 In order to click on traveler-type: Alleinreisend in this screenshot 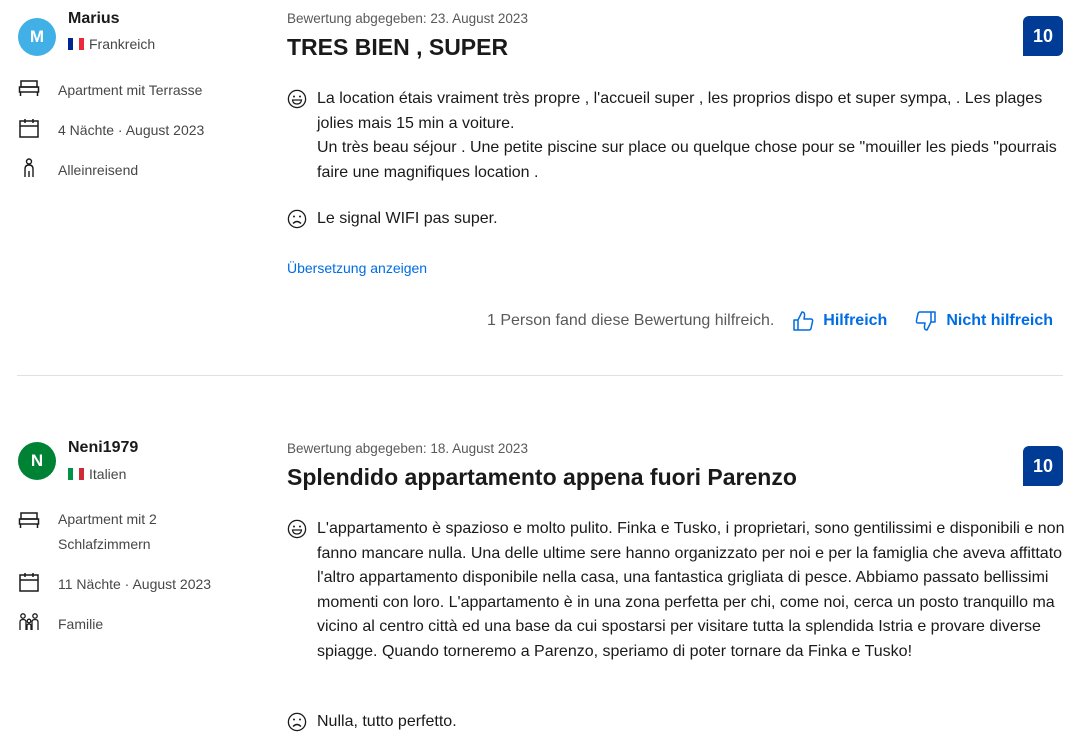, I will do `click(123, 170)`.